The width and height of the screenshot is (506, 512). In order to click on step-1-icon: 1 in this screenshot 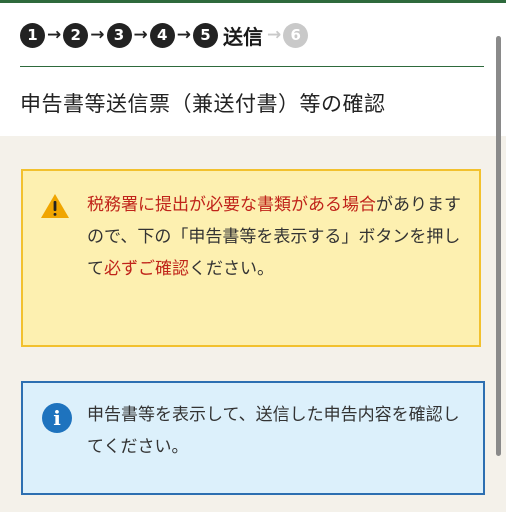, I will do `click(32, 35)`.